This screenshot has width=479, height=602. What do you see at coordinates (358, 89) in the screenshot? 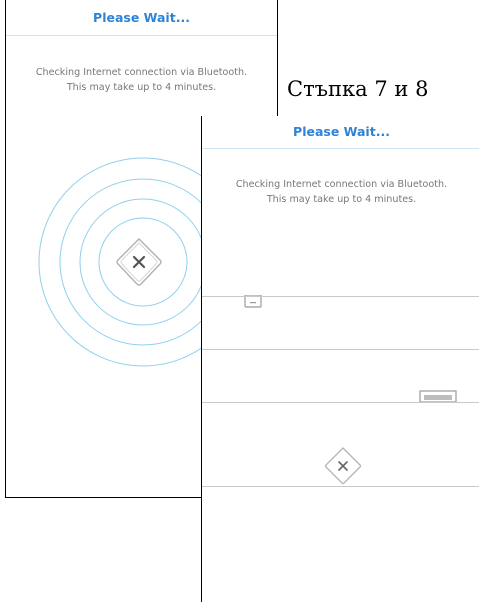
I see `step-caption: Стъпка 7 и 8` at bounding box center [358, 89].